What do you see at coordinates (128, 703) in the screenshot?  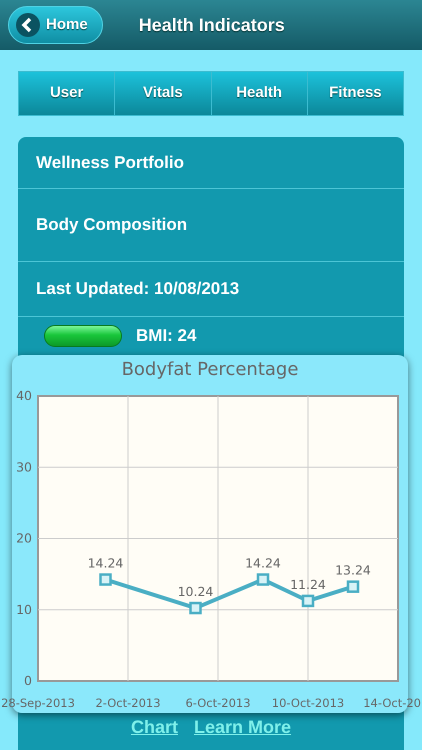 I see `x-tick-label: 2-Oct-2013` at bounding box center [128, 703].